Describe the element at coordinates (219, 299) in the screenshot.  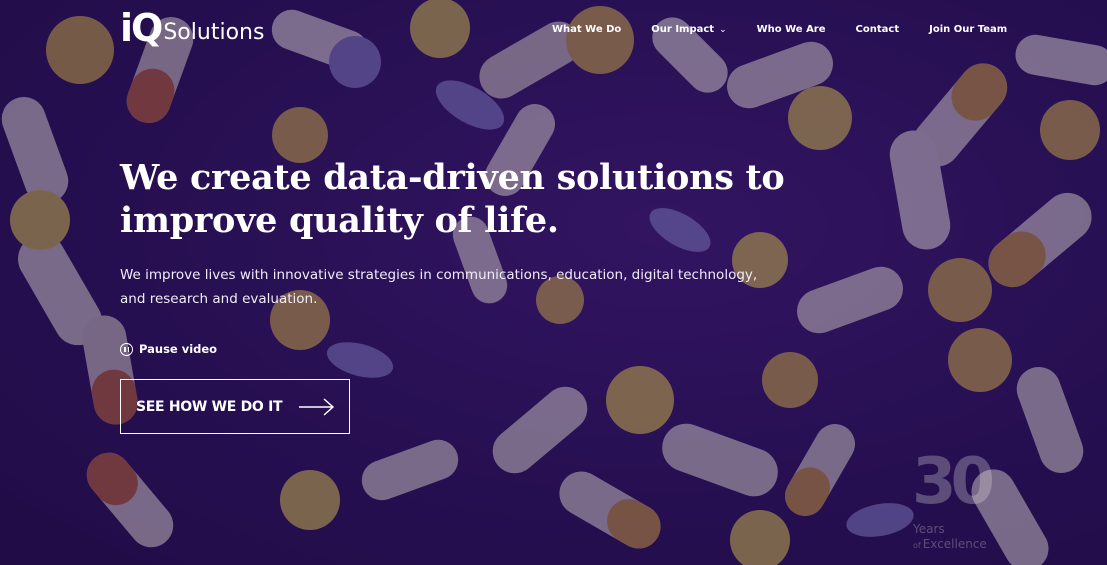
I see `hero-subtext-line2: and research and evaluation.` at that location.